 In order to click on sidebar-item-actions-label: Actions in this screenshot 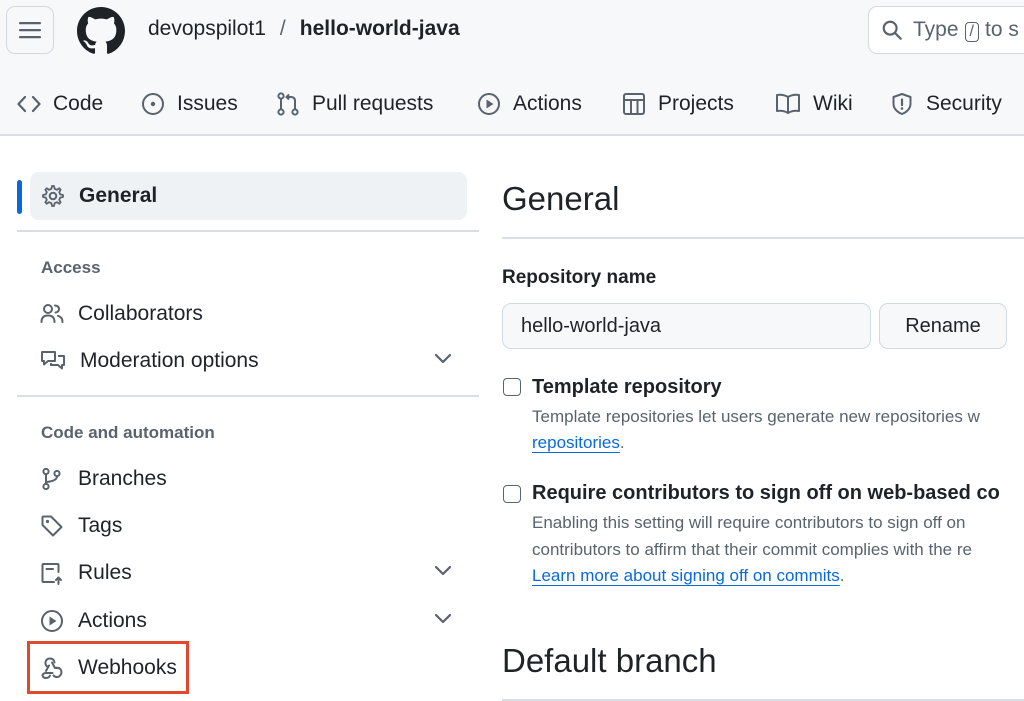, I will do `click(112, 620)`.